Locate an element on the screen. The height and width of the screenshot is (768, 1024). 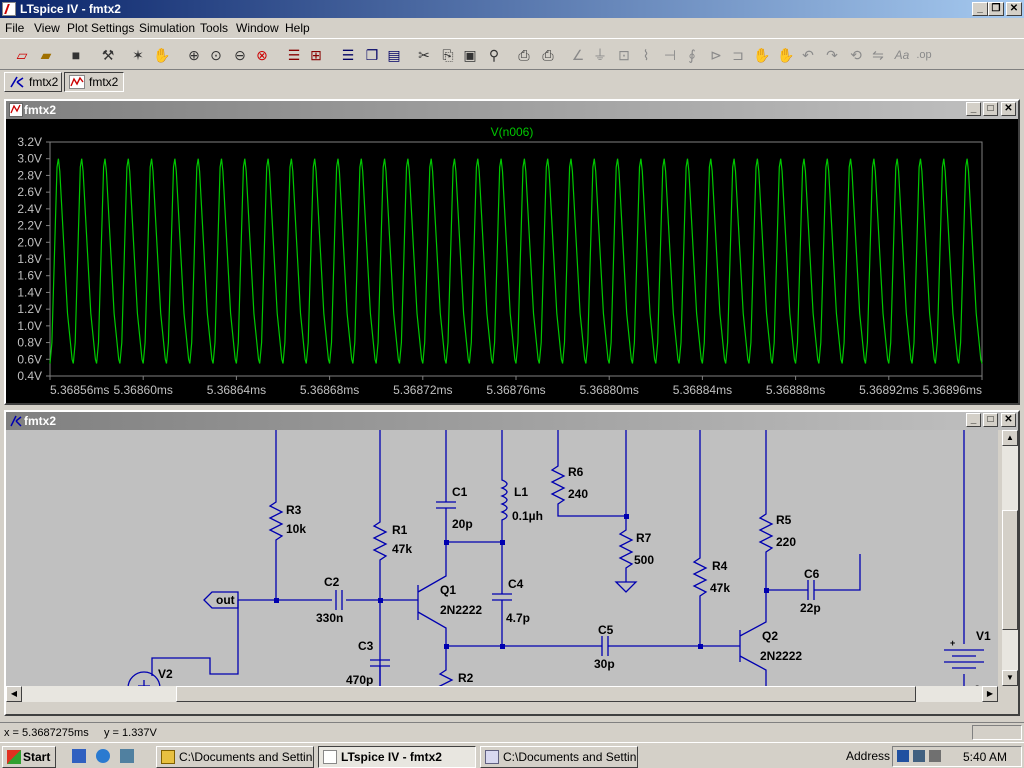
start-label: Start is located at coordinates (37, 757).